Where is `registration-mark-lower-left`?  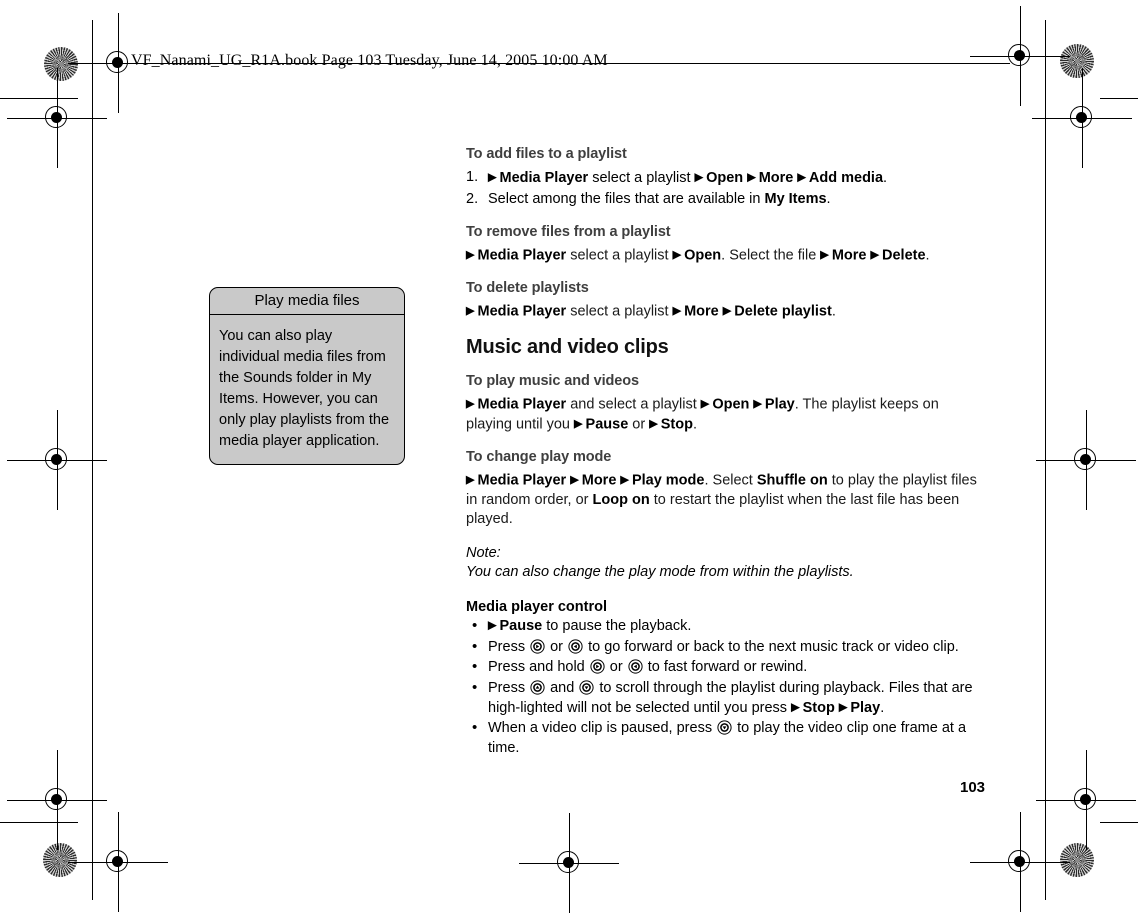
registration-mark-lower-left is located at coordinates (57, 800).